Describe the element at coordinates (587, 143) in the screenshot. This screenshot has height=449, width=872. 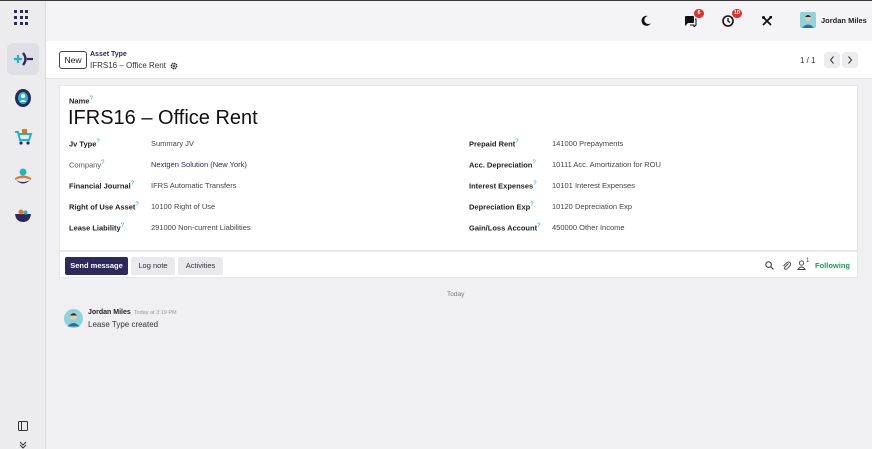
I see `field-value: 141000 Prepayments` at that location.